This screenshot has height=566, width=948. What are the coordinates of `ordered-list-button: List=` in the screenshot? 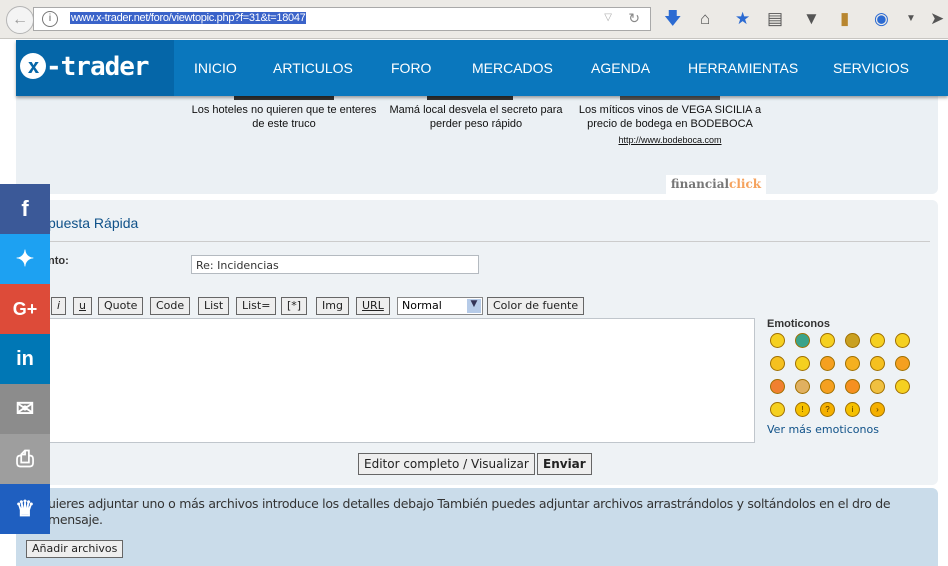 It's located at (256, 306).